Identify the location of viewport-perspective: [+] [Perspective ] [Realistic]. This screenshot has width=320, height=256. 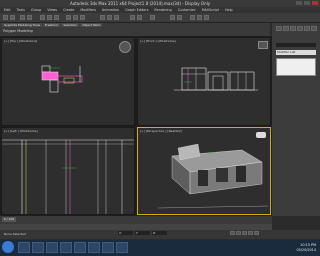
(204, 171).